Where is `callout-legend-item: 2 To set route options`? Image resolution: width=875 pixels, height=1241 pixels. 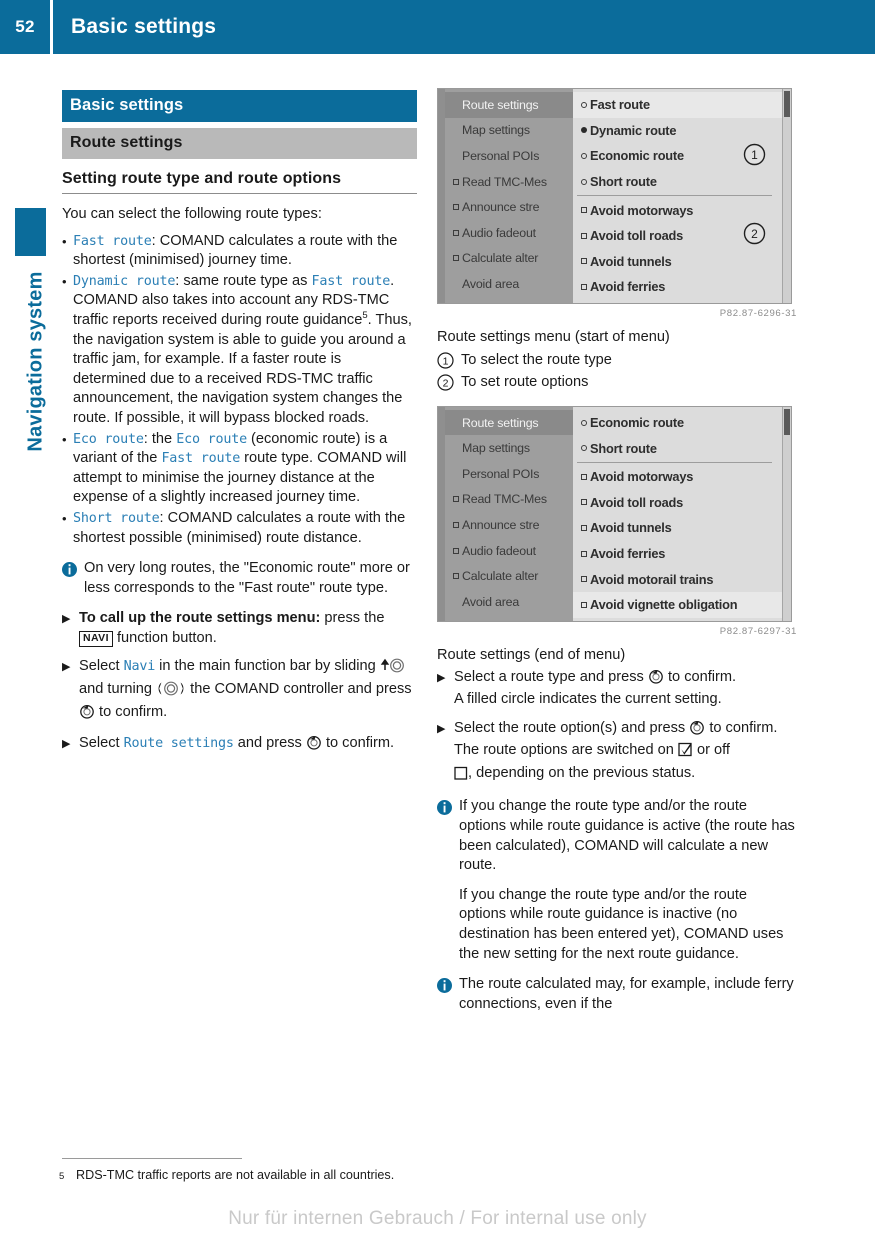
callout-legend-item: 2 To set route options is located at coordinates (617, 382).